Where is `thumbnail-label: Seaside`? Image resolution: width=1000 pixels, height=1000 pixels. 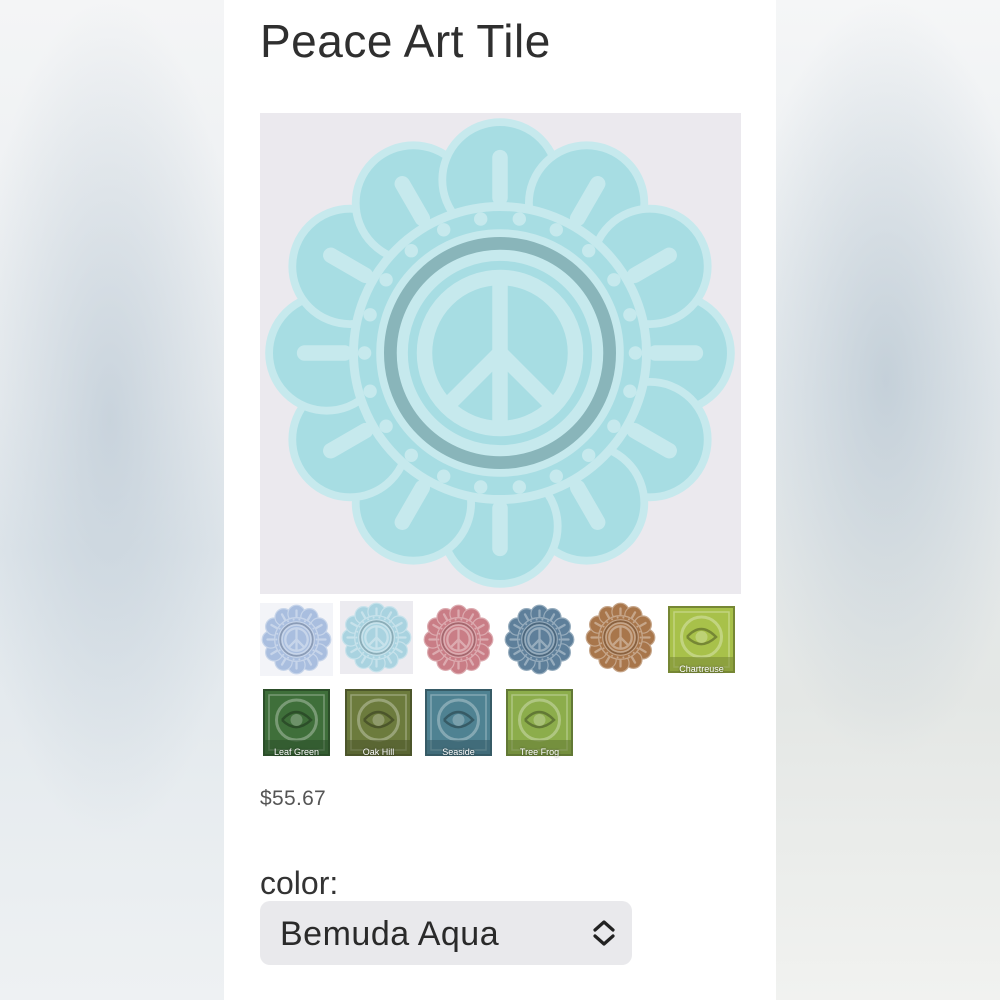 thumbnail-label: Seaside is located at coordinates (458, 752).